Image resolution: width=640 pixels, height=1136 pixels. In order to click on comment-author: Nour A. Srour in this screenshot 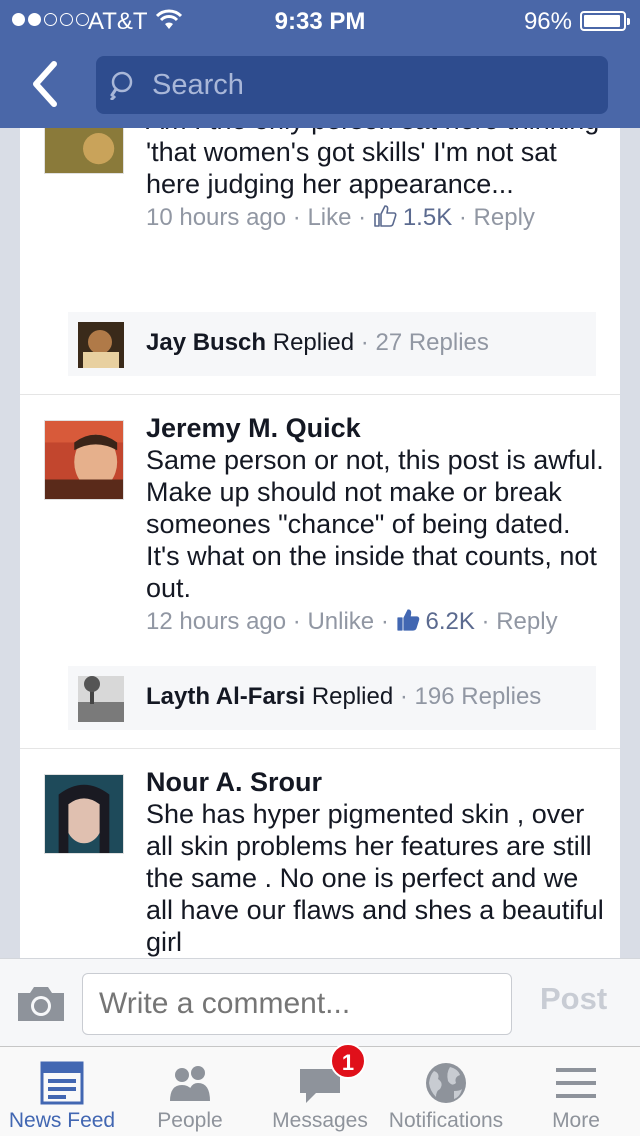, I will do `click(376, 782)`.